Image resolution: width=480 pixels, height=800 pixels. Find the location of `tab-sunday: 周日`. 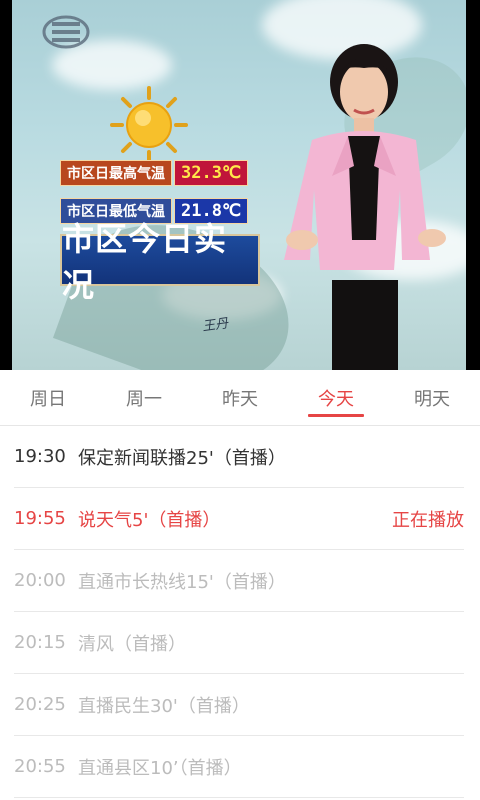

tab-sunday: 周日 is located at coordinates (48, 397).